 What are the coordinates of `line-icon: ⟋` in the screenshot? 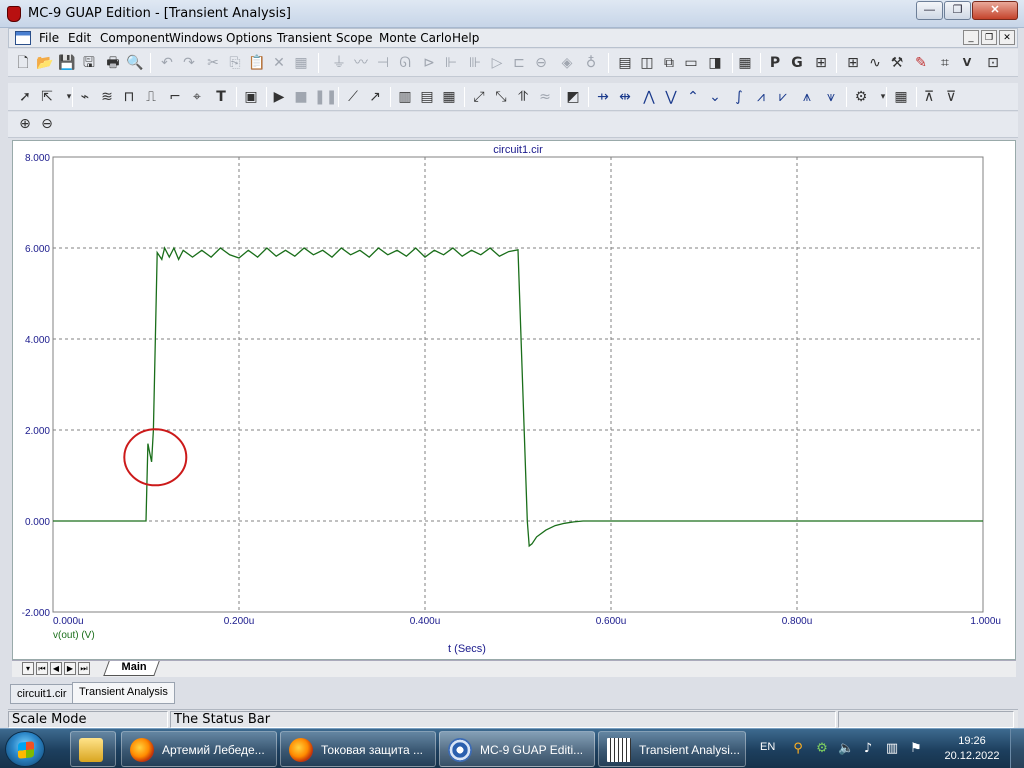 It's located at (353, 97).